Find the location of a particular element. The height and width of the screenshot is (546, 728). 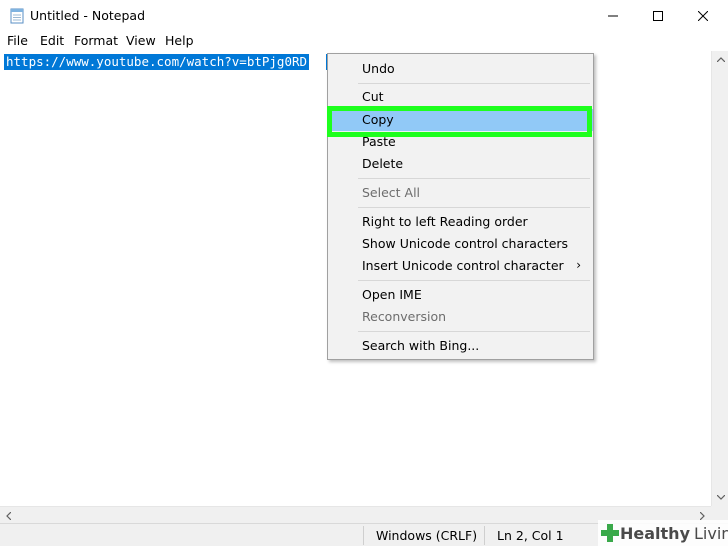

scroll-left-icon is located at coordinates (8, 515).